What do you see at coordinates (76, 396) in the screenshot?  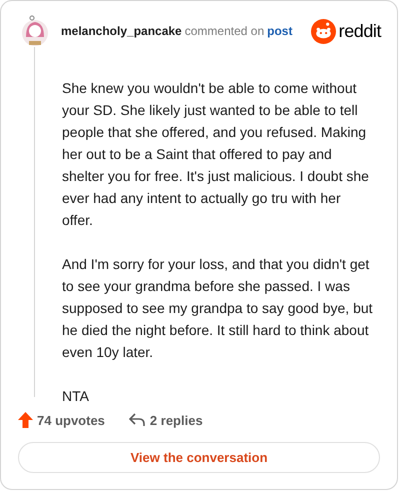 I see `comment-paragraph: NTA` at bounding box center [76, 396].